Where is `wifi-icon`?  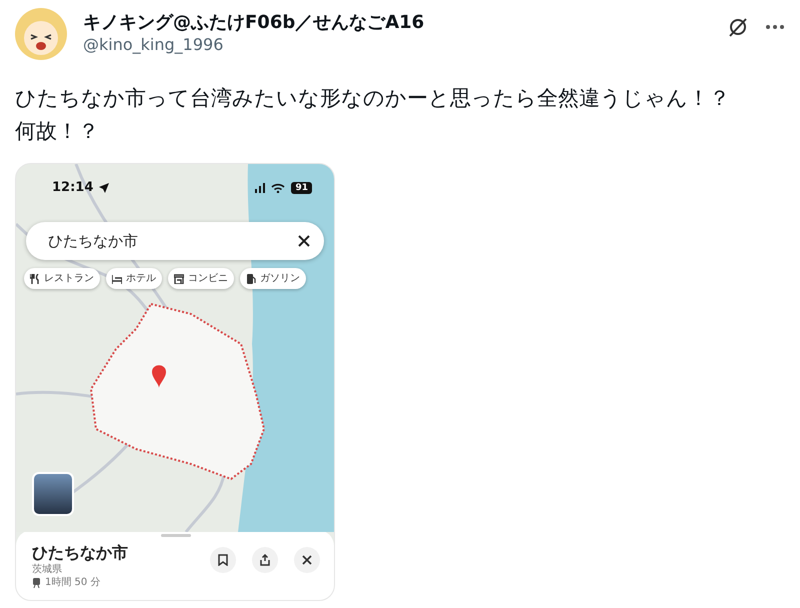 wifi-icon is located at coordinates (278, 187).